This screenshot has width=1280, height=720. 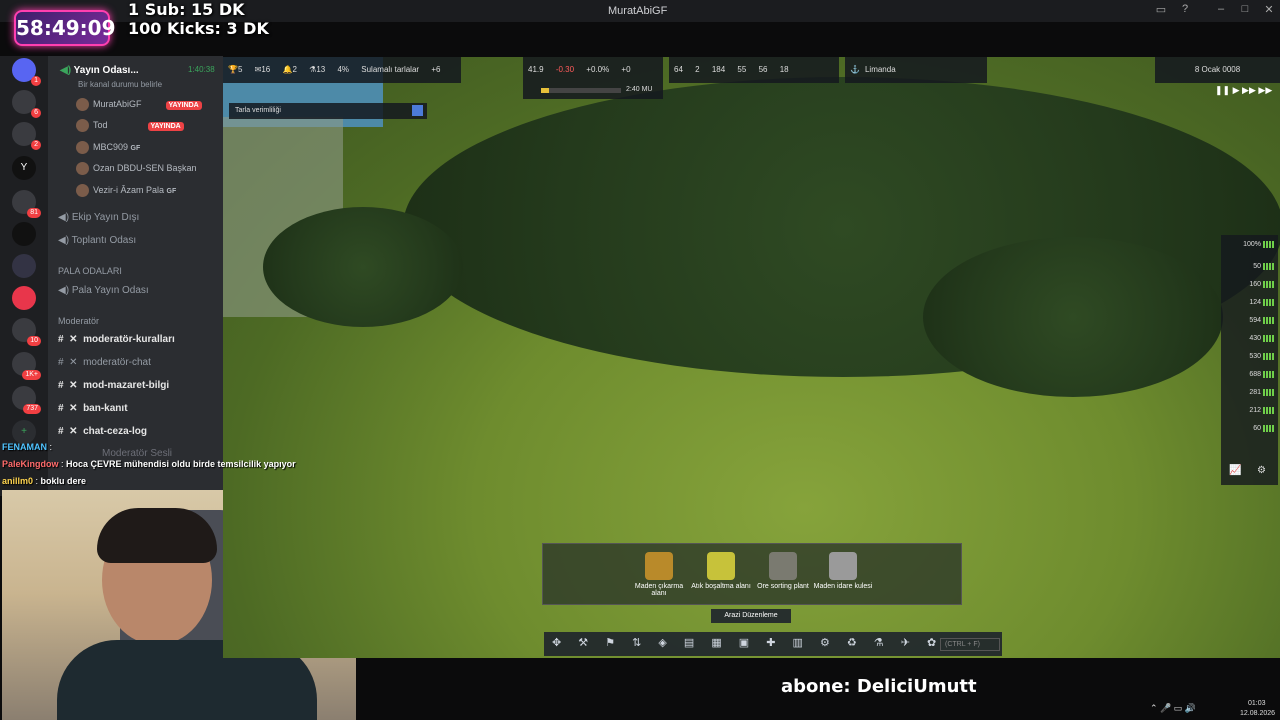 What do you see at coordinates (342, 70) in the screenshot?
I see `game-topbar-left: 🏆5 ✉16 🔔2 ⚗13 4% Sulamalı tarlalar +6` at bounding box center [342, 70].